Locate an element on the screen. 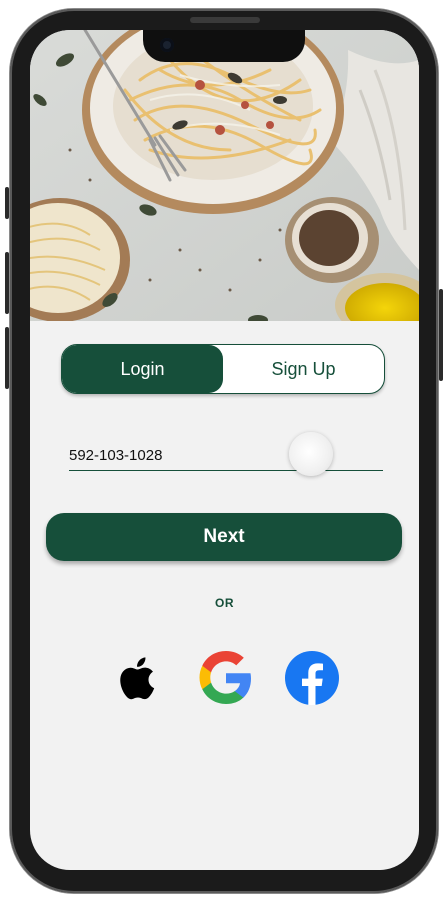  volume-down-button is located at coordinates (7, 358).